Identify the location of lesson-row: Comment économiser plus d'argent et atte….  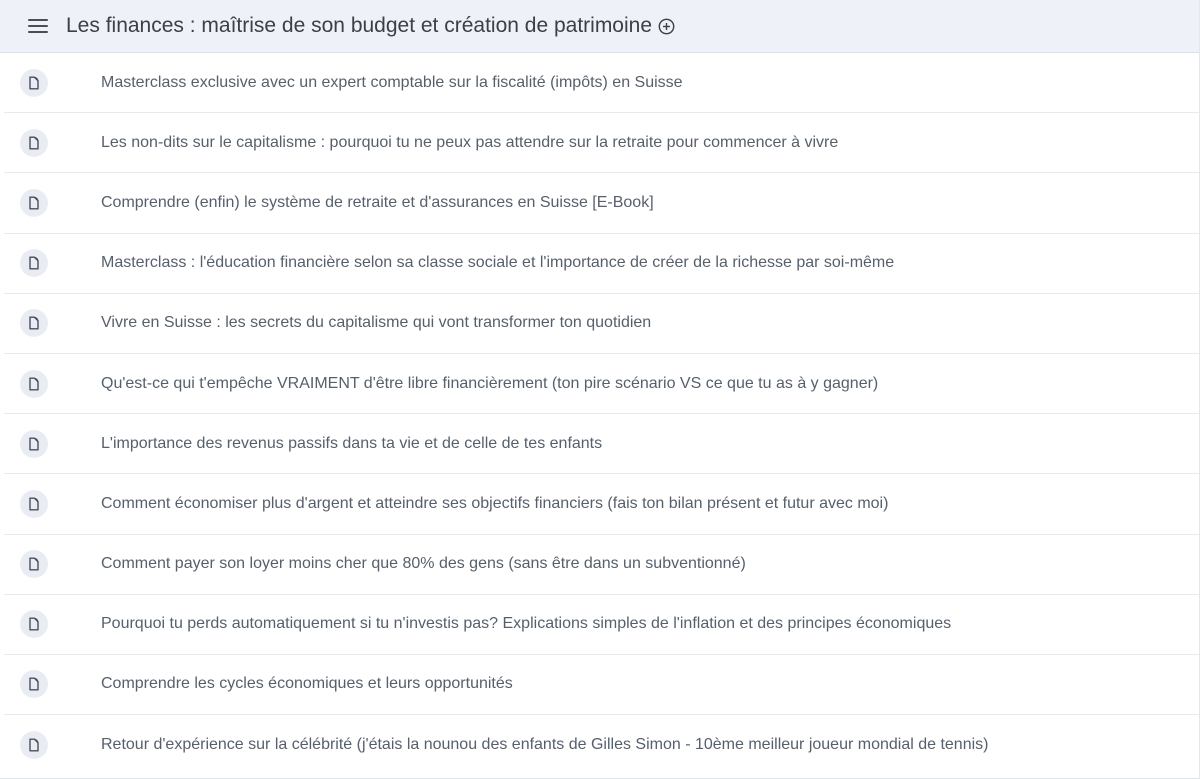
(601, 504).